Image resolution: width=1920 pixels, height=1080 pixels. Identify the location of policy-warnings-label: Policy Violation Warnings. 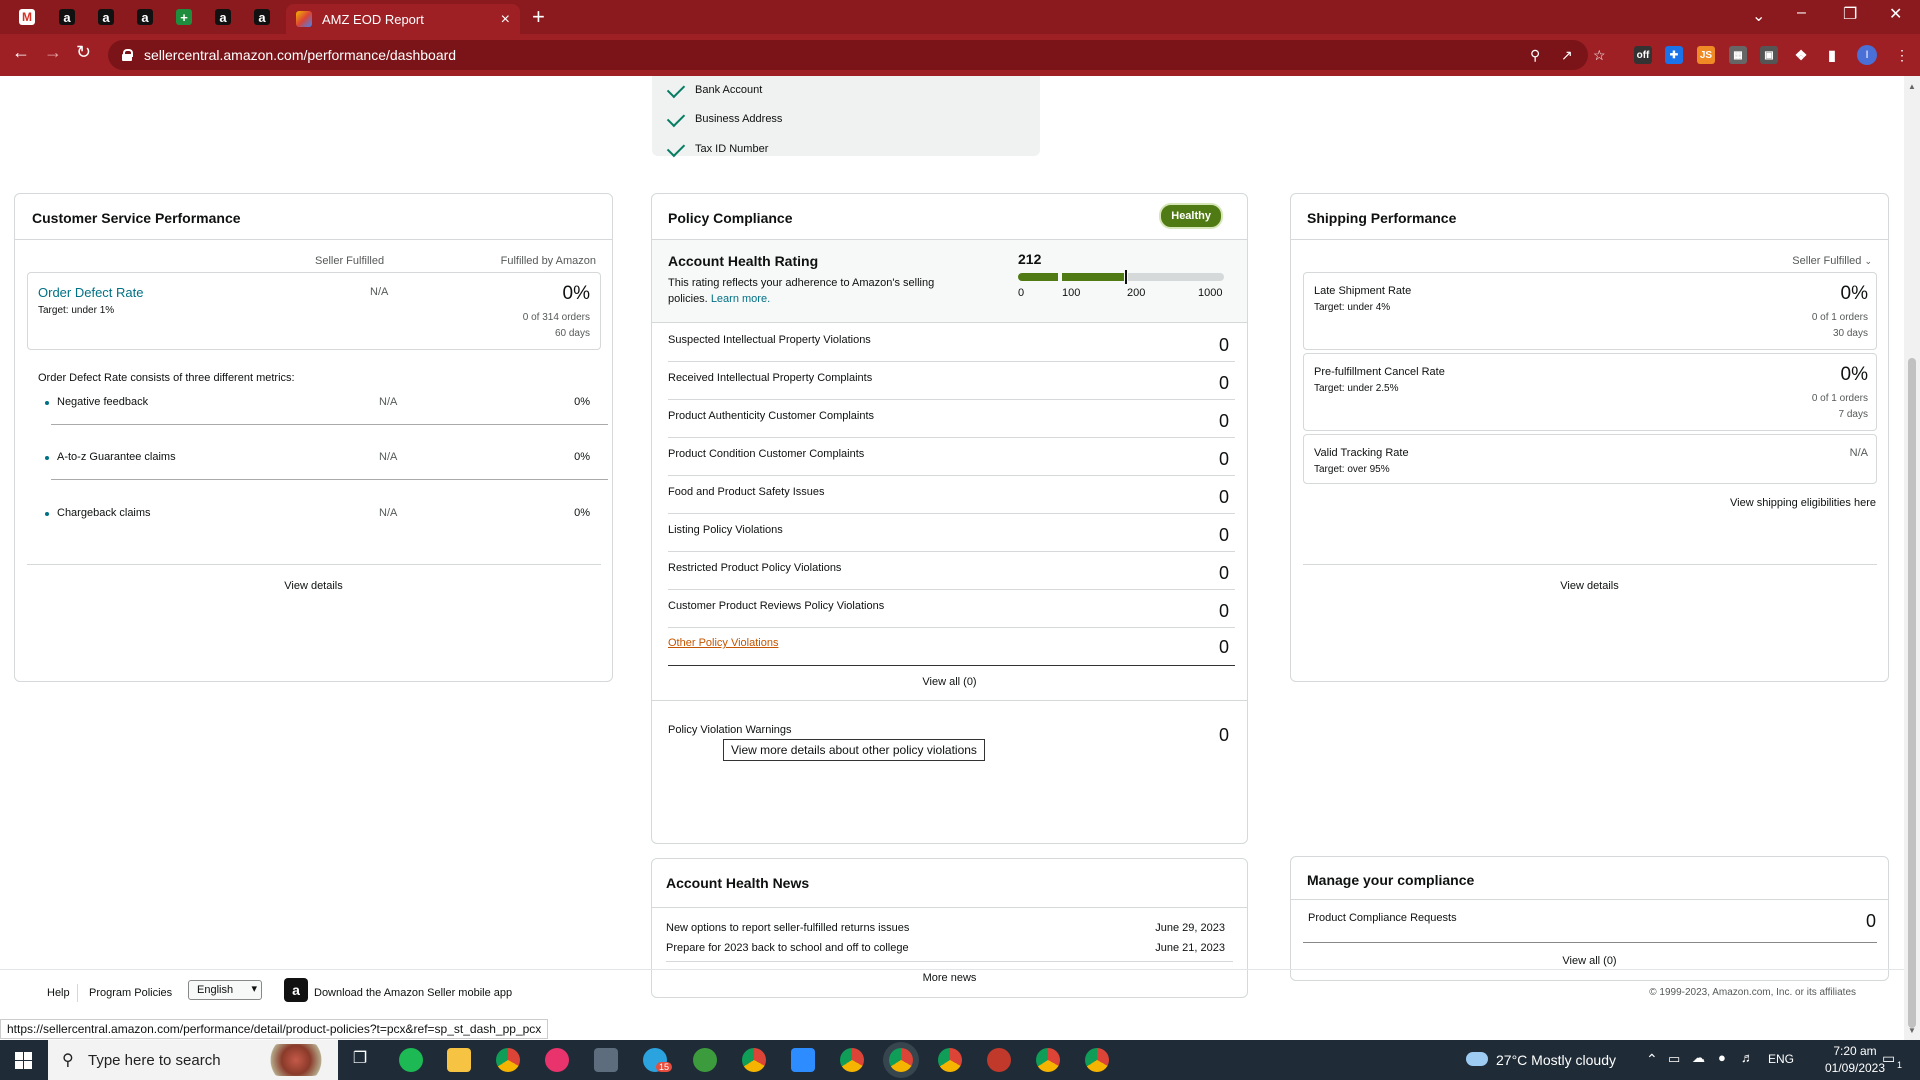
(730, 730).